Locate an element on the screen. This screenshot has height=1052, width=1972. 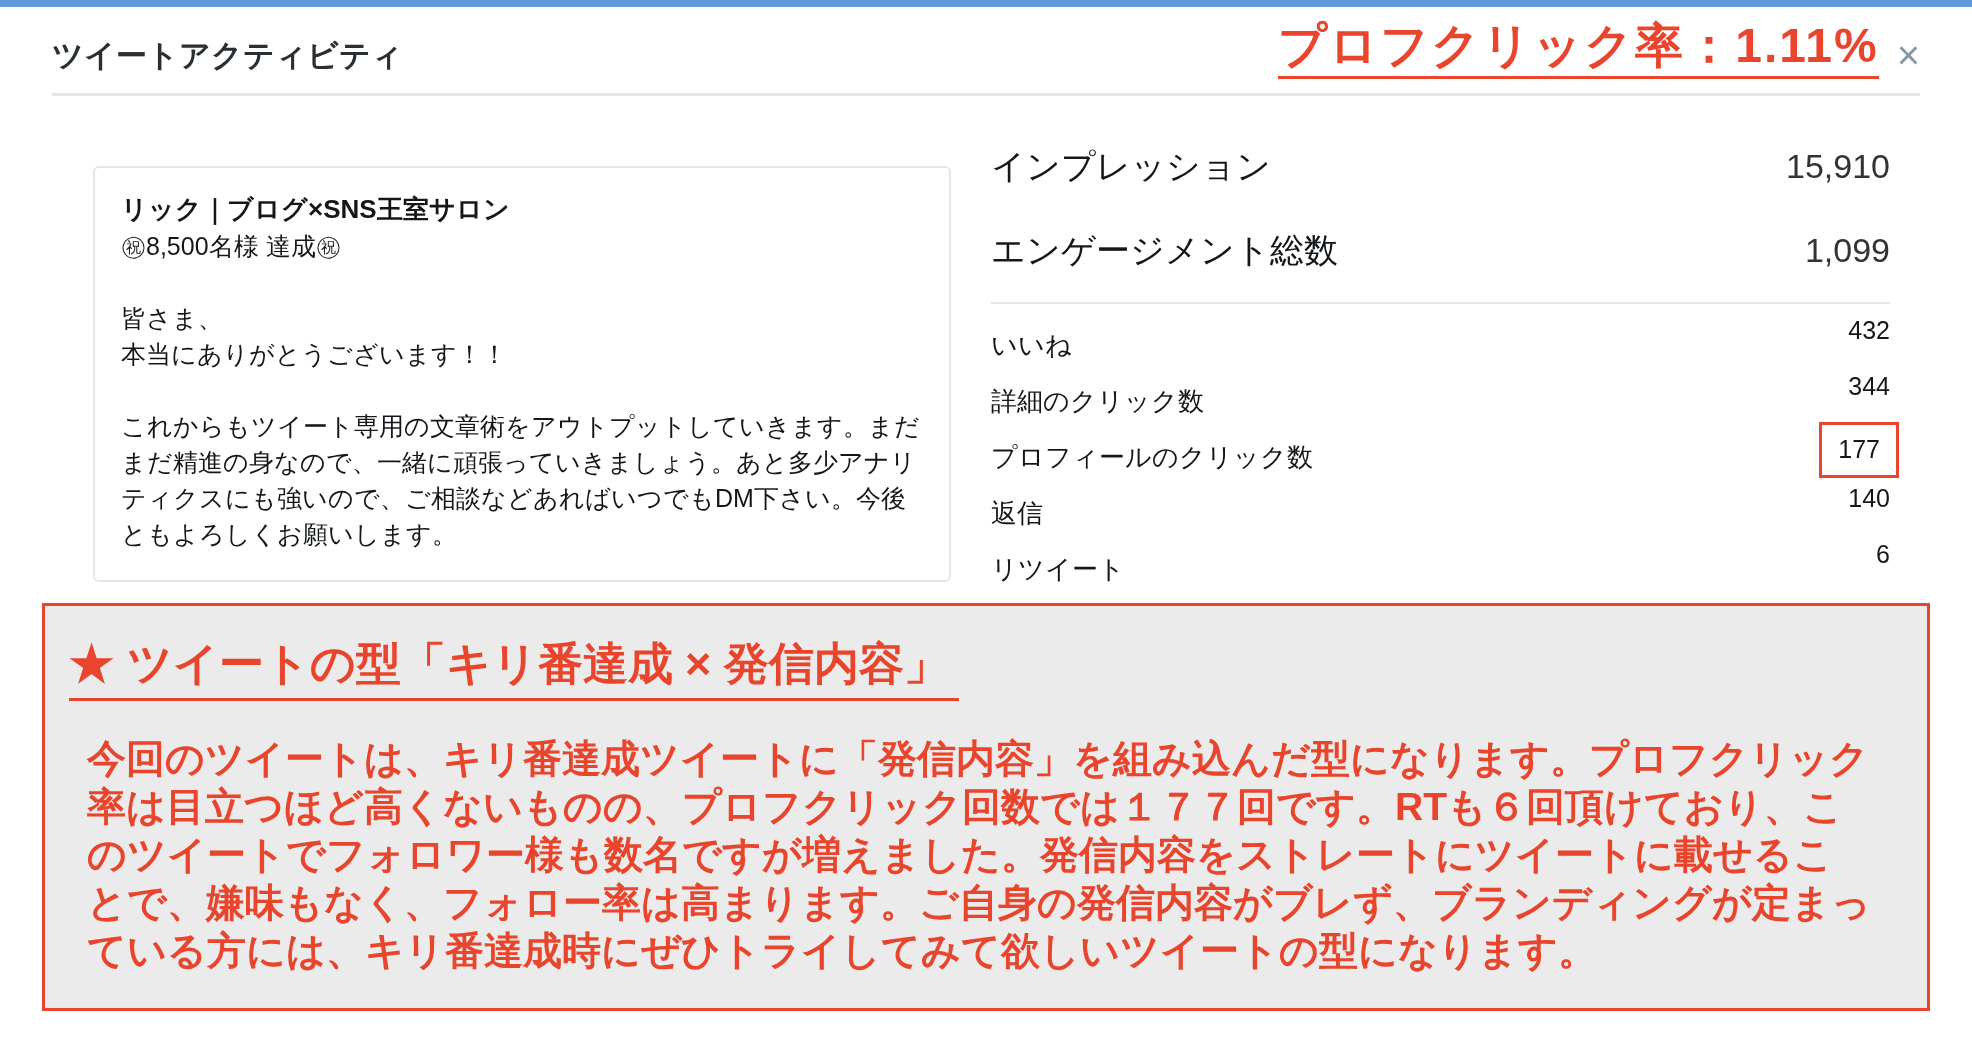
metric-label: 返信 is located at coordinates (1017, 513).